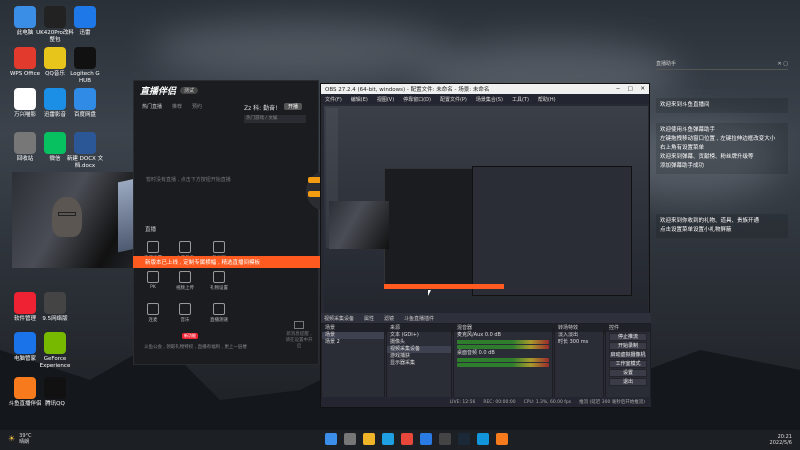  I want to click on window-controls: ─ □ ✕, so click(630, 89).